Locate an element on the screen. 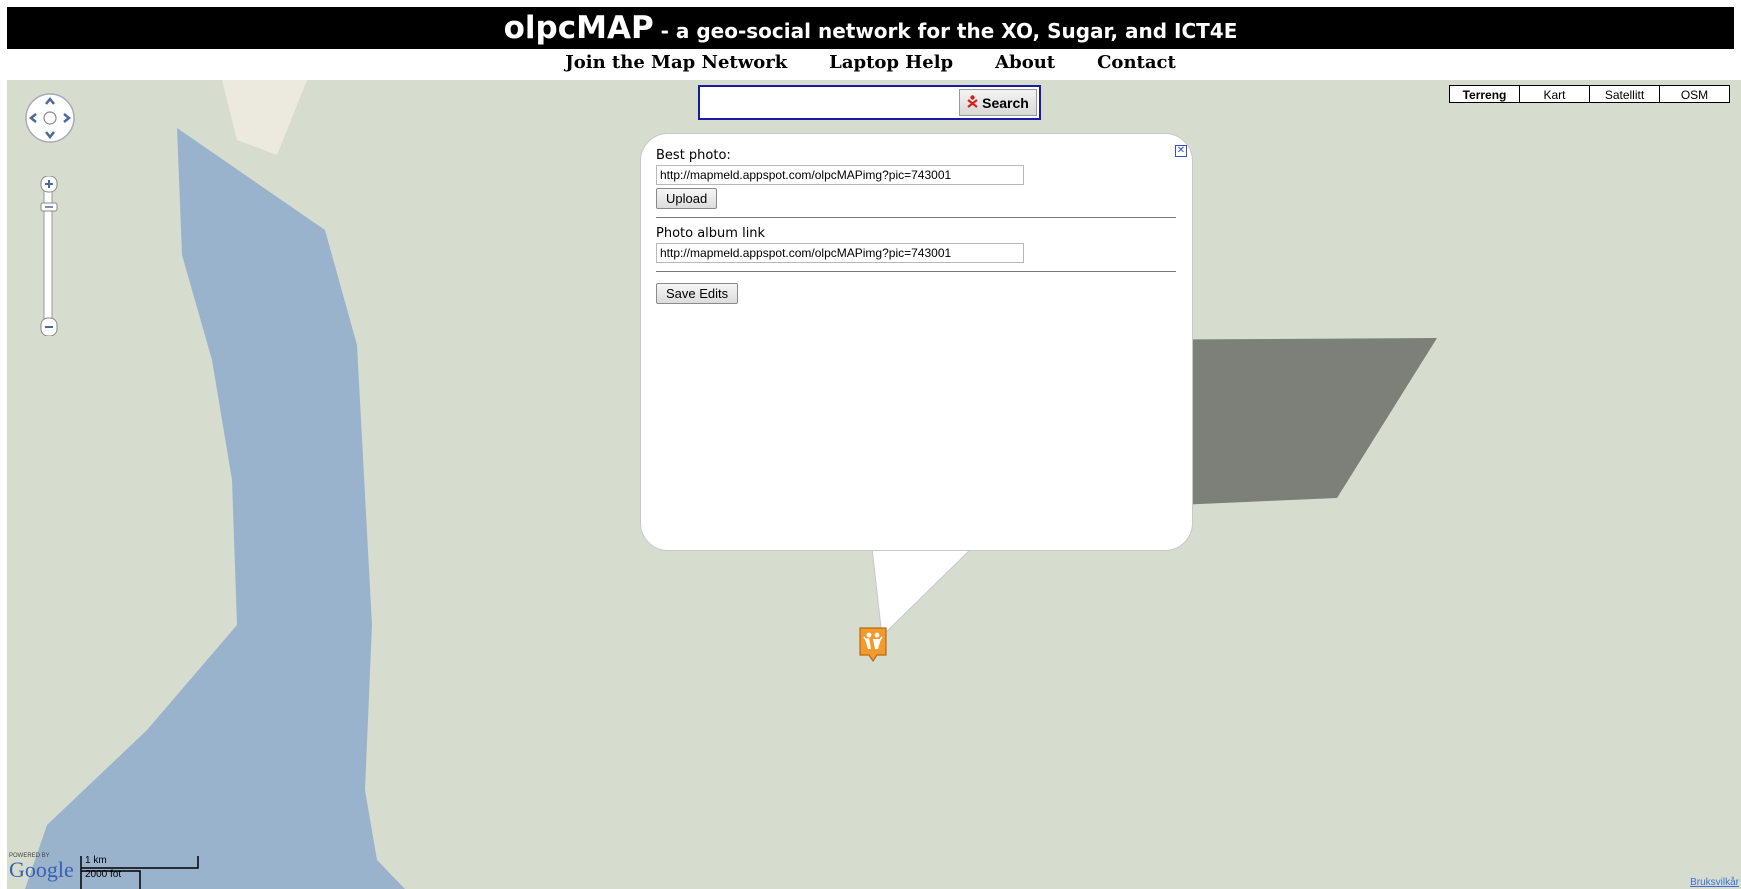 The height and width of the screenshot is (889, 1741). terms-link: Bruksvilkår is located at coordinates (1714, 882).